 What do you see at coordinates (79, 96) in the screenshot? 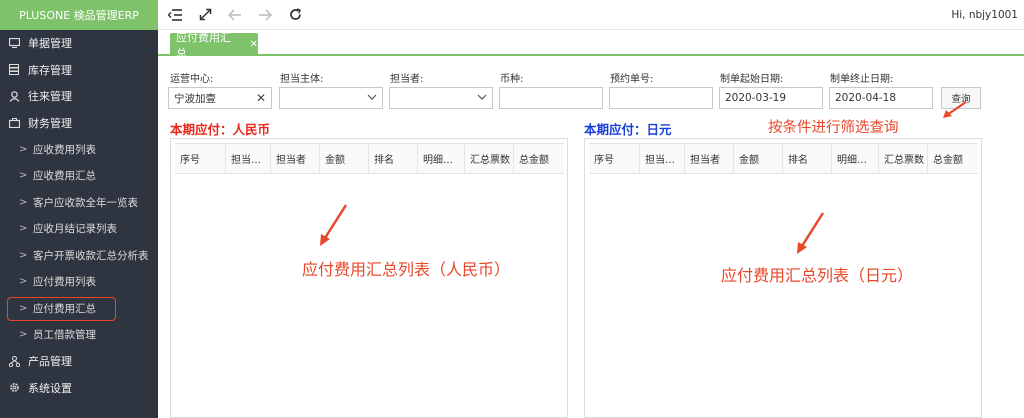
I see `sidebar-item-contacts: 往来管理` at bounding box center [79, 96].